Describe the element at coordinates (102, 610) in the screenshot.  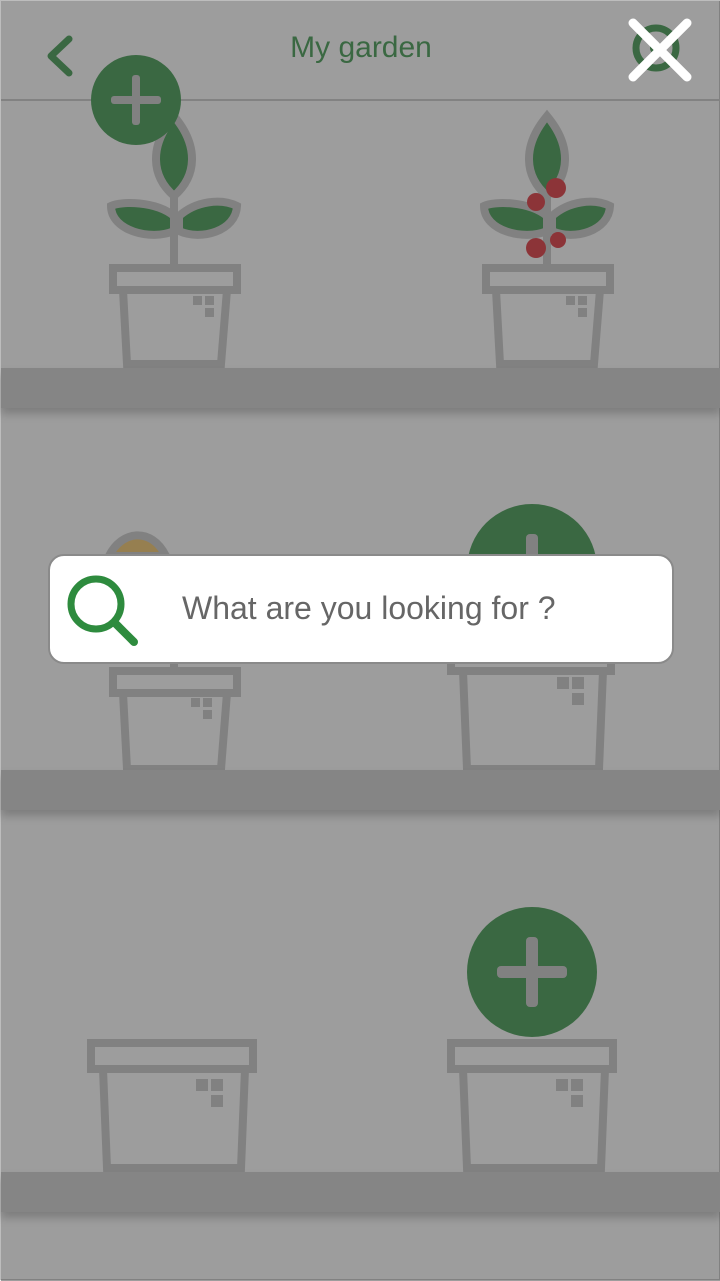
I see `search-icon` at that location.